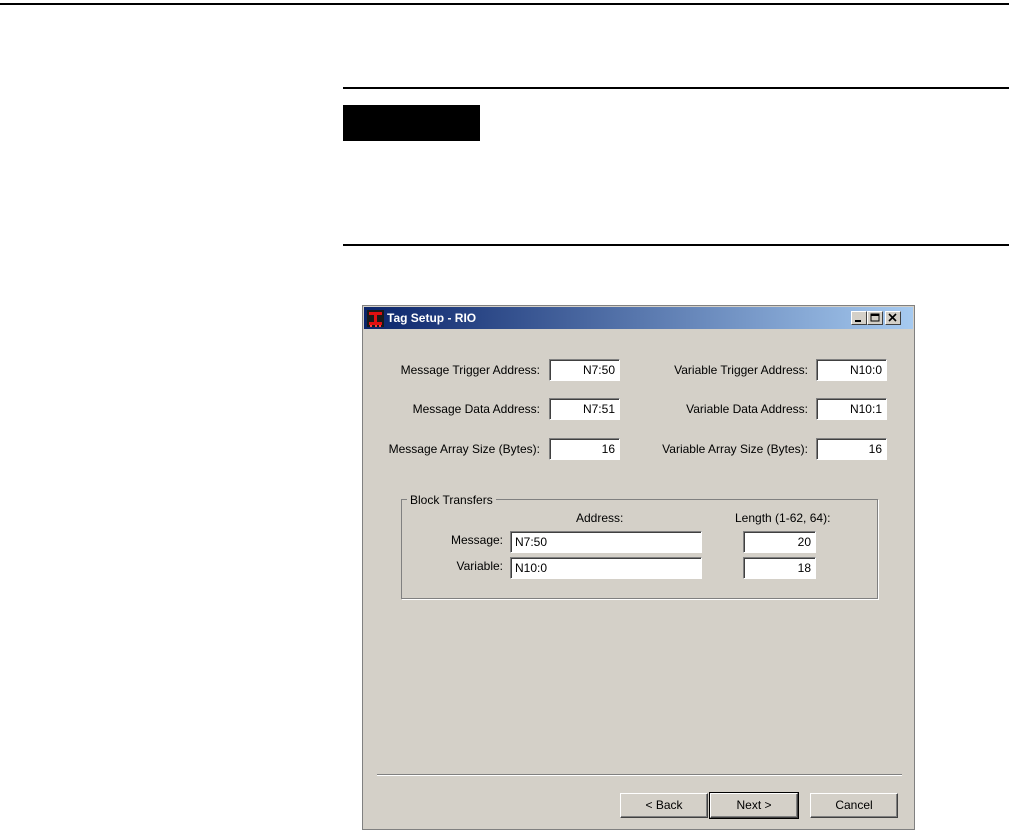 The height and width of the screenshot is (834, 1009). Describe the element at coordinates (854, 805) in the screenshot. I see `cancel-button: Cancel` at that location.